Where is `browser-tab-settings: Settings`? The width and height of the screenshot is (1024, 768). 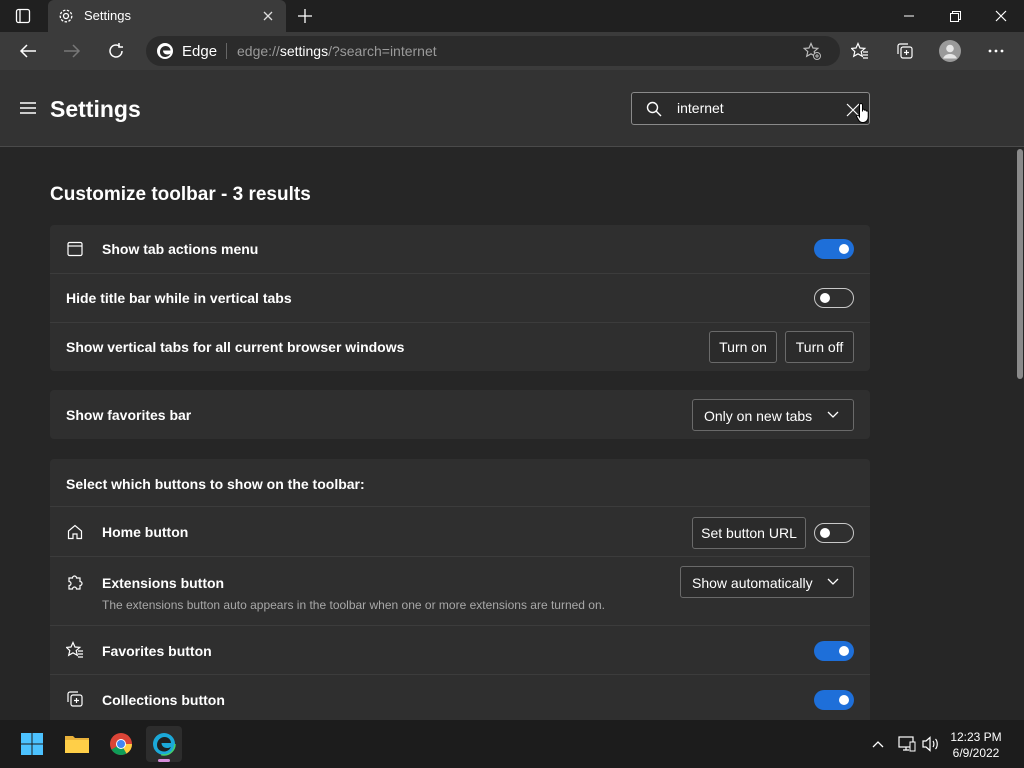
browser-tab-settings: Settings is located at coordinates (167, 16).